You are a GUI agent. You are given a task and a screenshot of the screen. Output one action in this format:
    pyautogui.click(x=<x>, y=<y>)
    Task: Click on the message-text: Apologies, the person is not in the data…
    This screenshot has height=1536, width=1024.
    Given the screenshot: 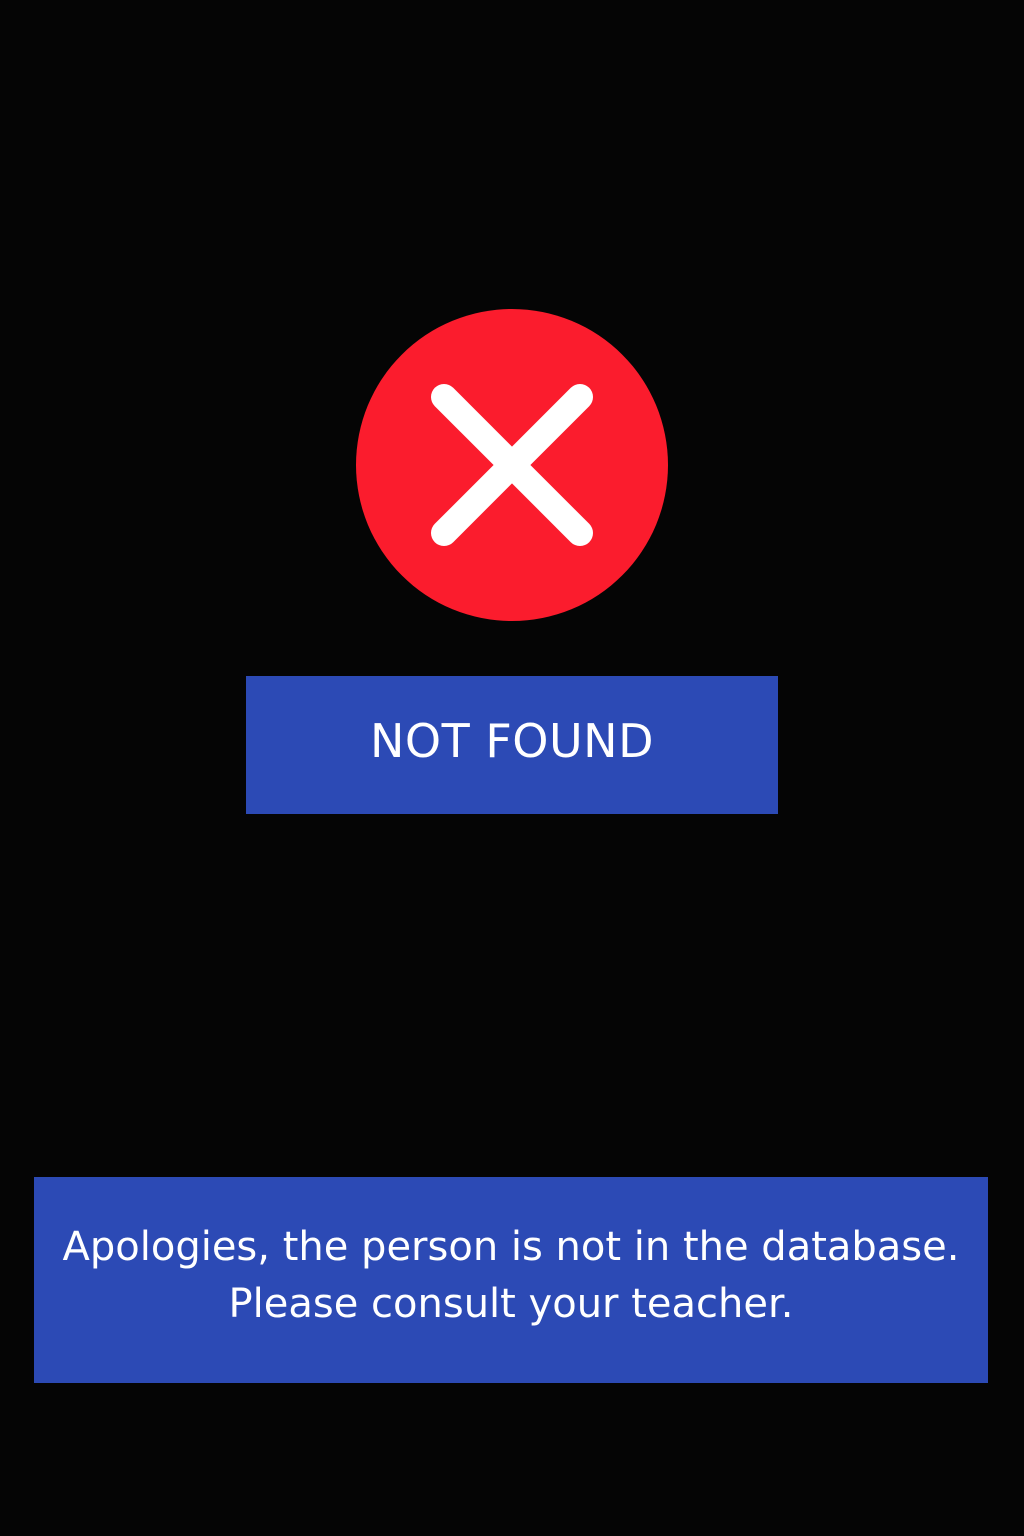 What is the action you would take?
    pyautogui.click(x=511, y=1276)
    